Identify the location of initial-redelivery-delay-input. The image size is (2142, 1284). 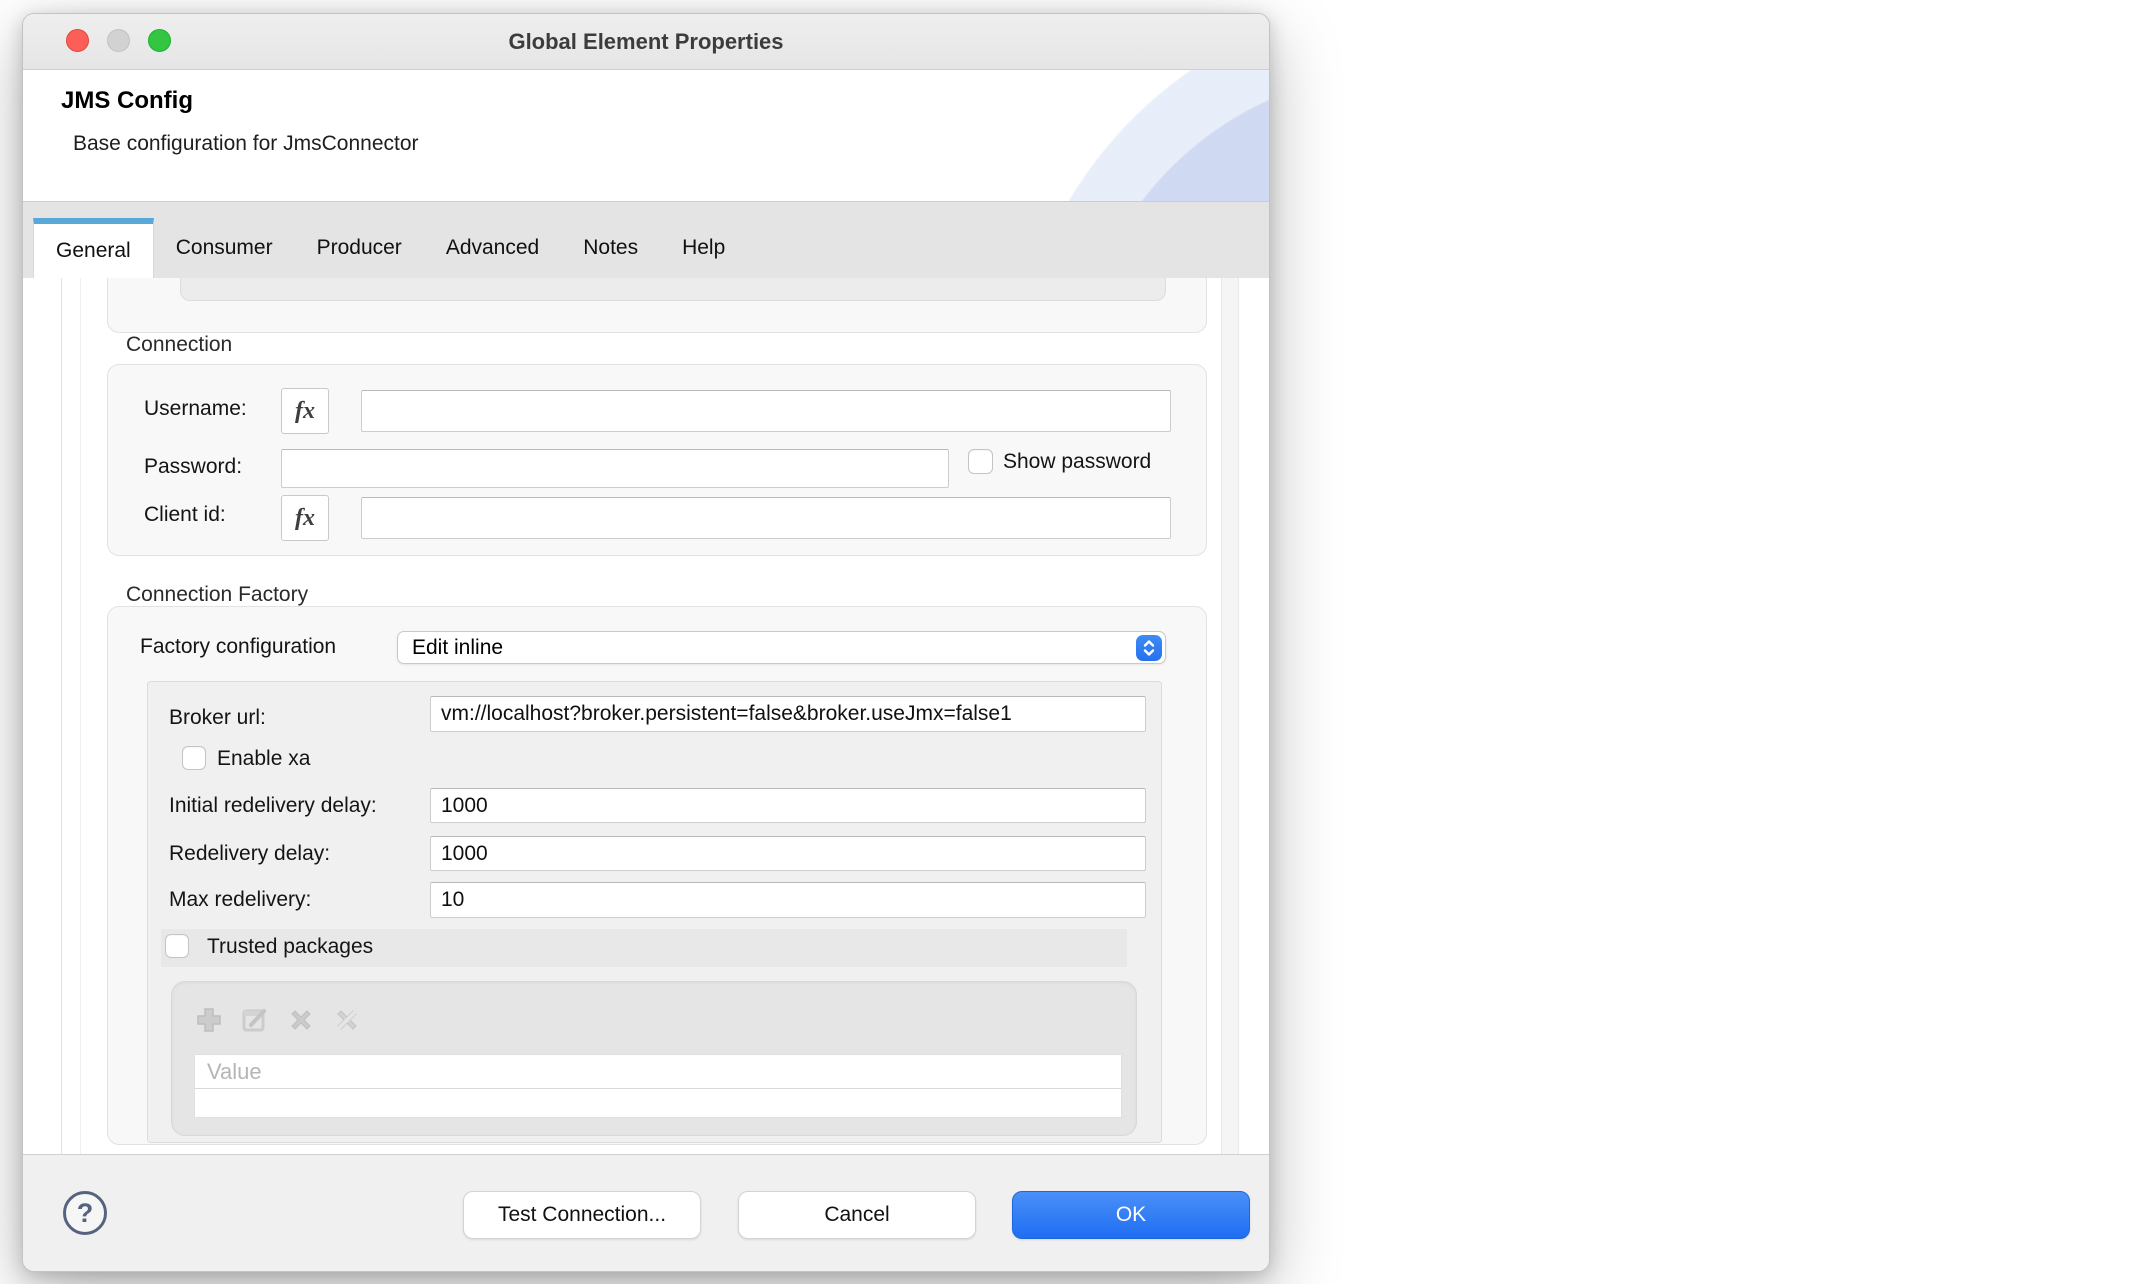
(788, 805).